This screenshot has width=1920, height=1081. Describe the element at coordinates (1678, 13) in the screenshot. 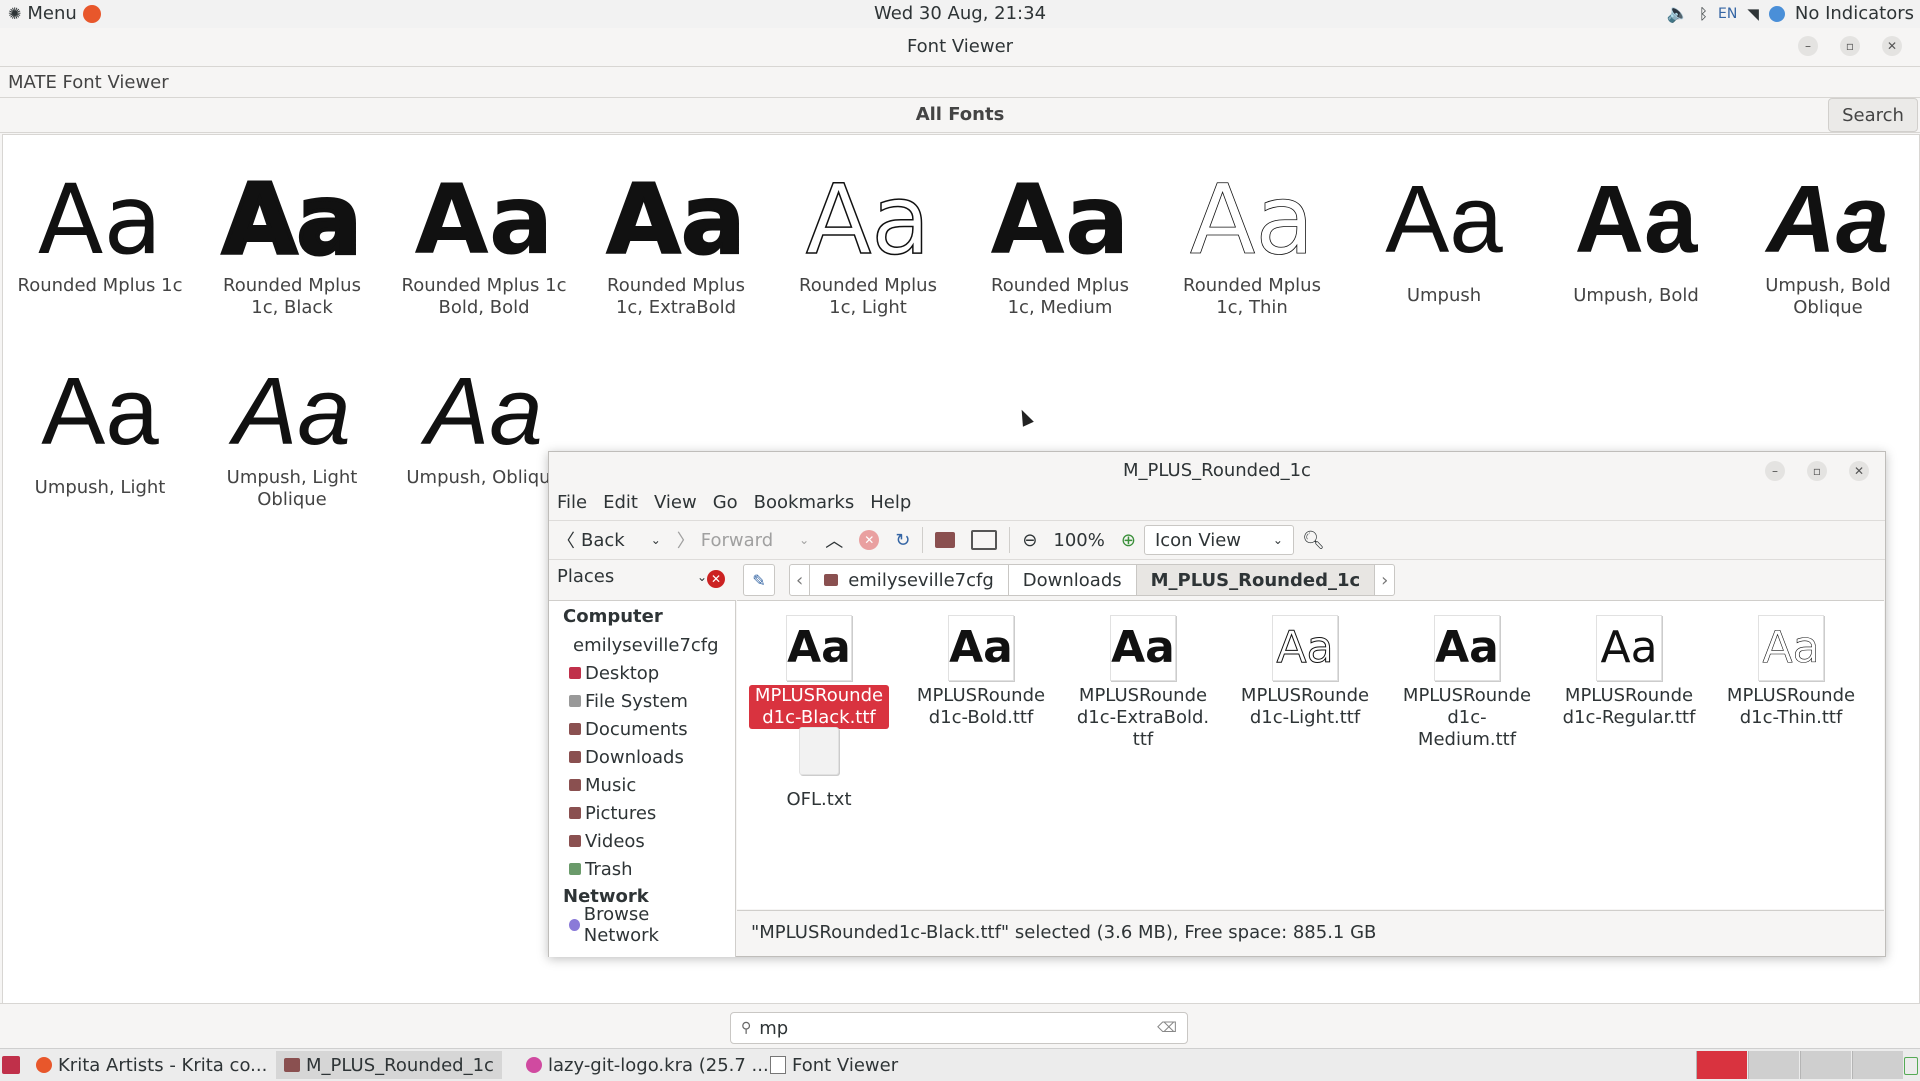

I see `volume-icon: 🔈` at that location.